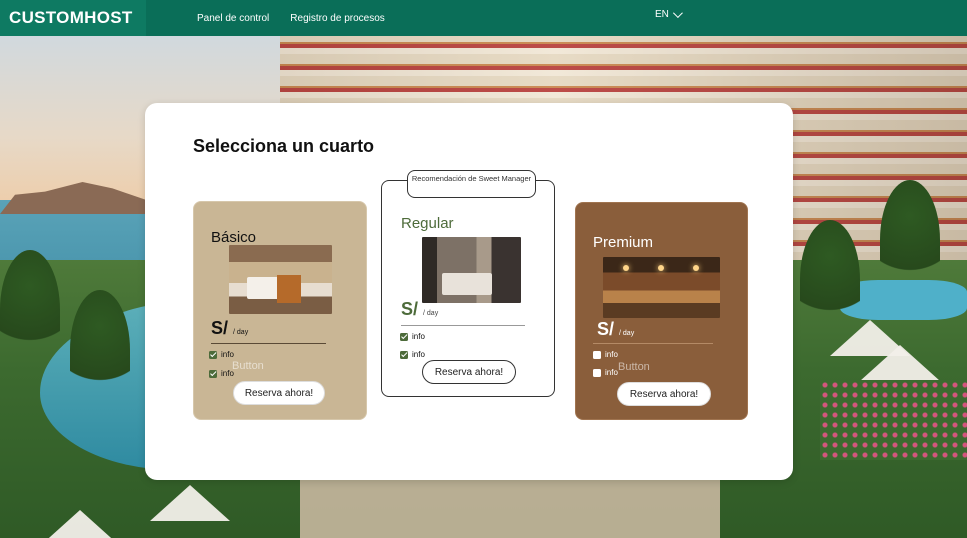 The width and height of the screenshot is (967, 538). Describe the element at coordinates (510, 509) in the screenshot. I see `deck` at that location.